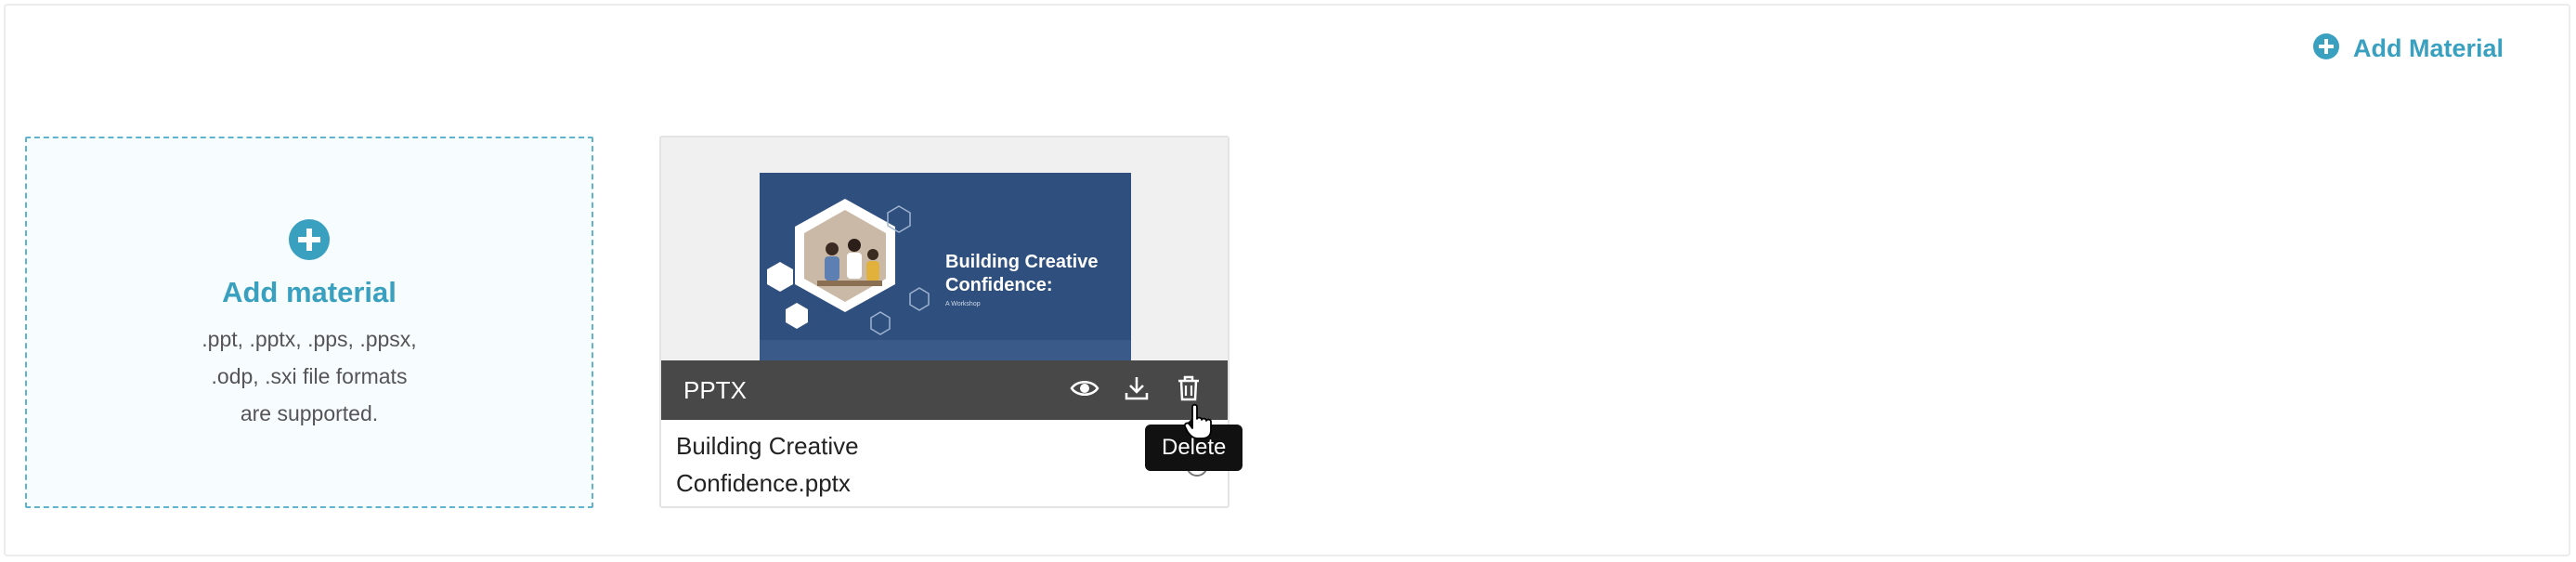  I want to click on download-icon, so click(1137, 390).